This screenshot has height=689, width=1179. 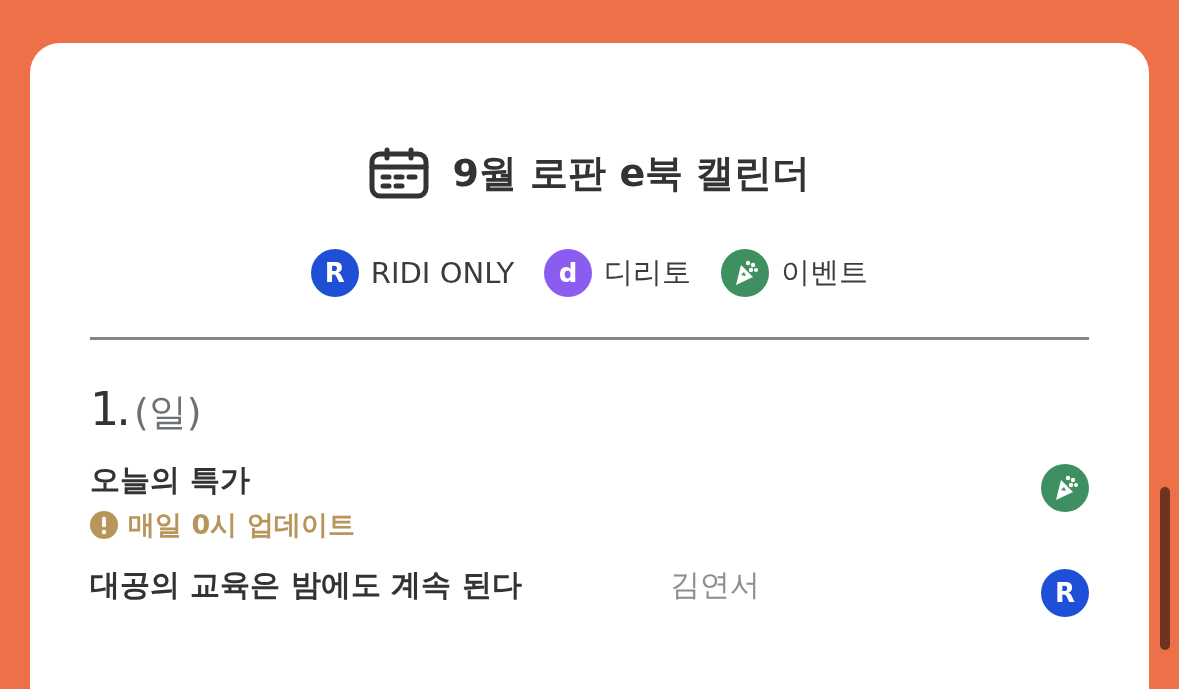 I want to click on scrollbar-thumb, so click(x=1165, y=568).